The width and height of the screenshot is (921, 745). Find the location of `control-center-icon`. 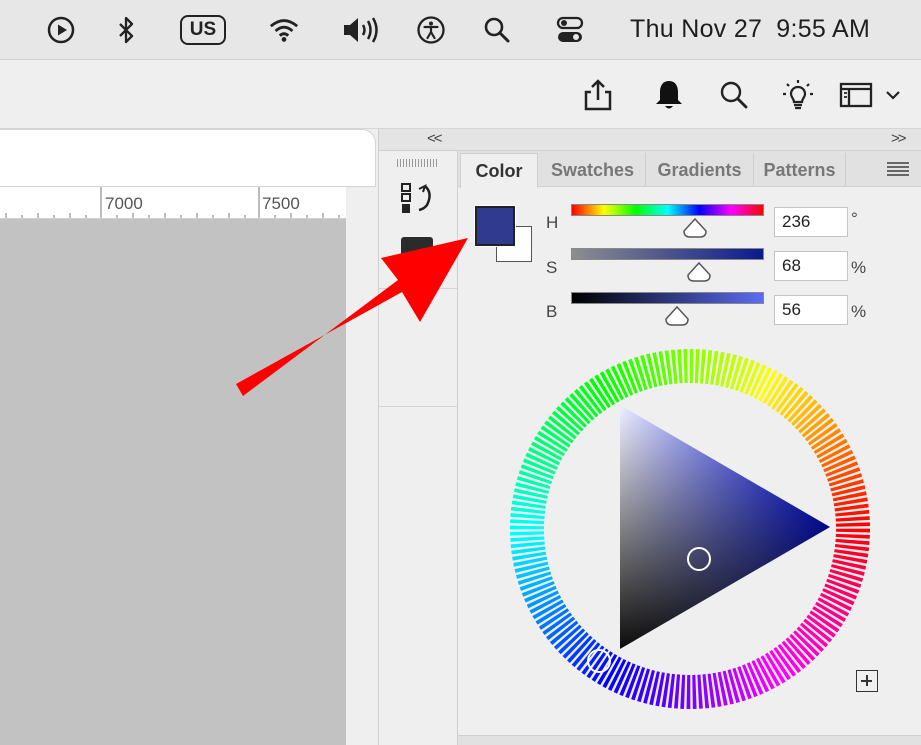

control-center-icon is located at coordinates (570, 30).